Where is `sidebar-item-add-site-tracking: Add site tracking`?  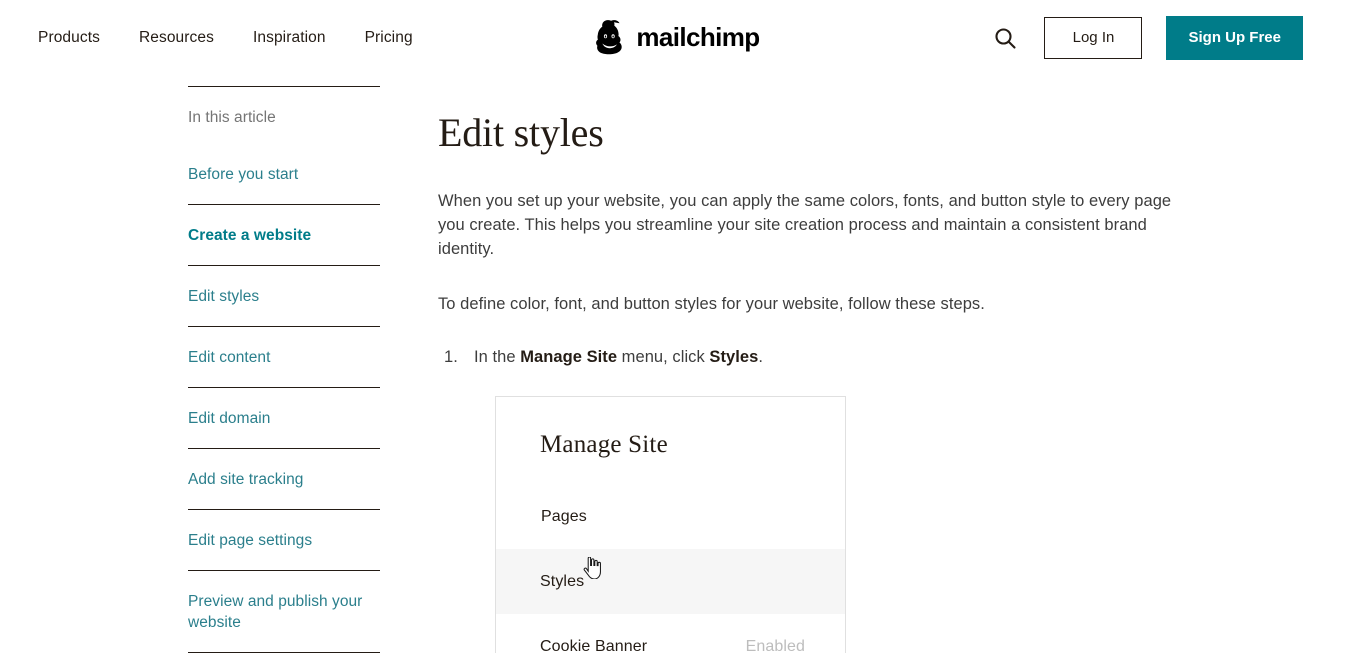
sidebar-item-add-site-tracking: Add site tracking is located at coordinates (284, 479).